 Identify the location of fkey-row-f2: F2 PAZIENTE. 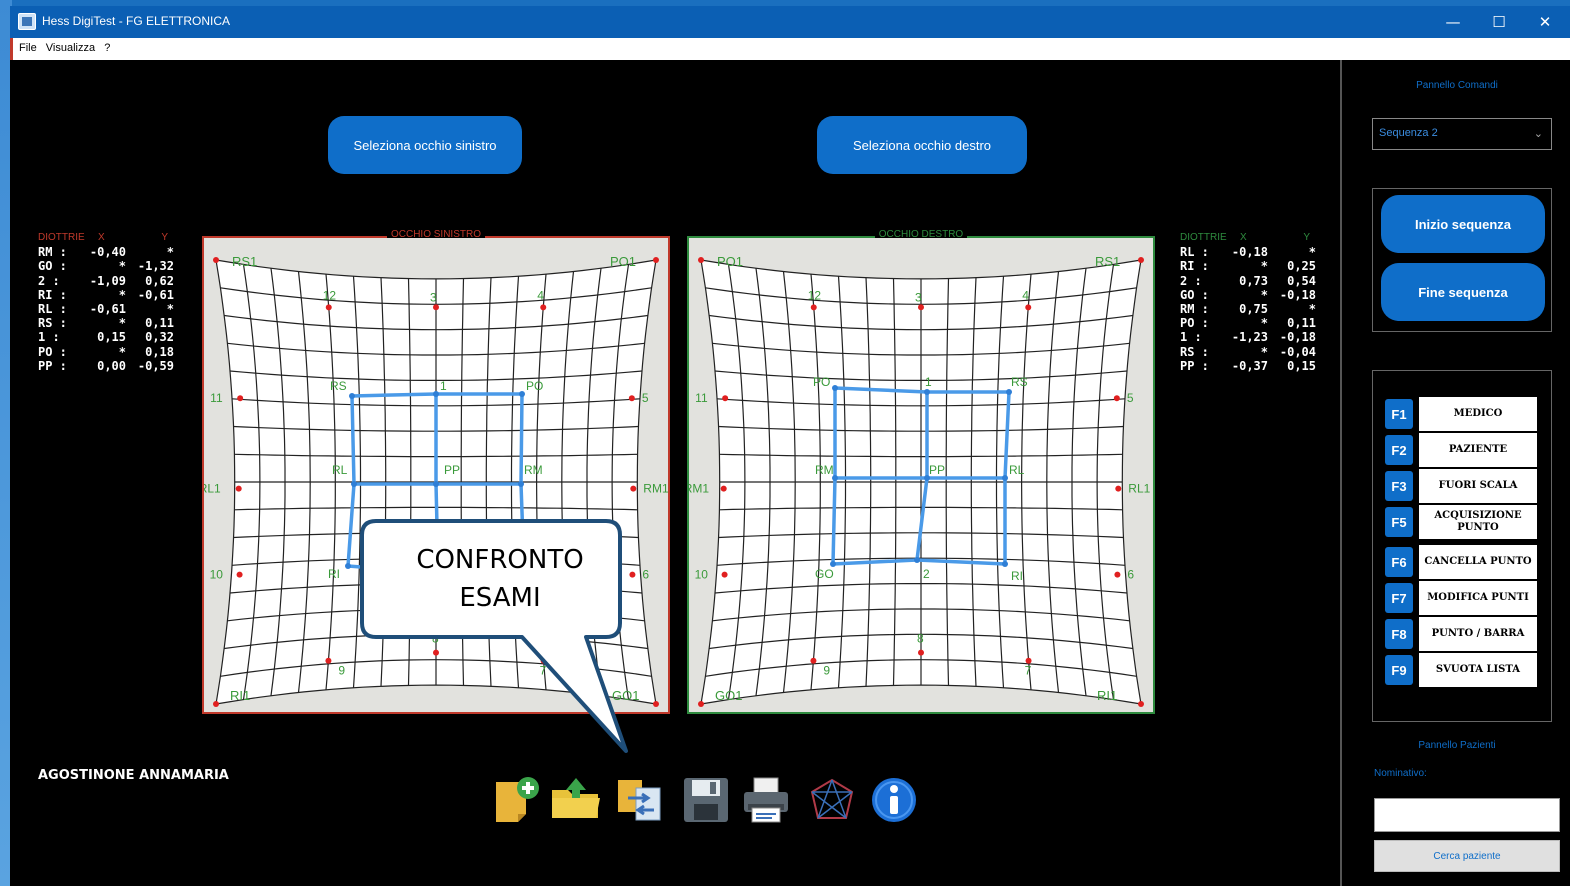
(1467, 450).